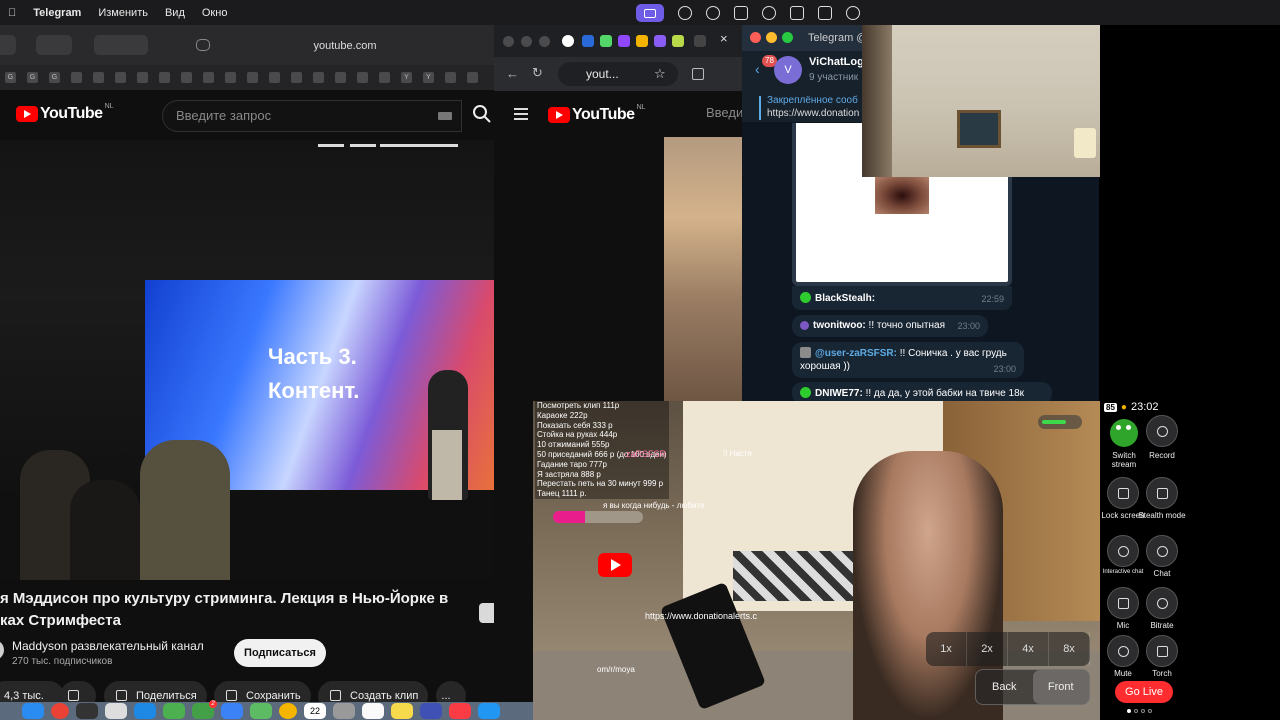 The height and width of the screenshot is (720, 1280). What do you see at coordinates (724, 112) in the screenshot?
I see `search-input-partial: Введи` at bounding box center [724, 112].